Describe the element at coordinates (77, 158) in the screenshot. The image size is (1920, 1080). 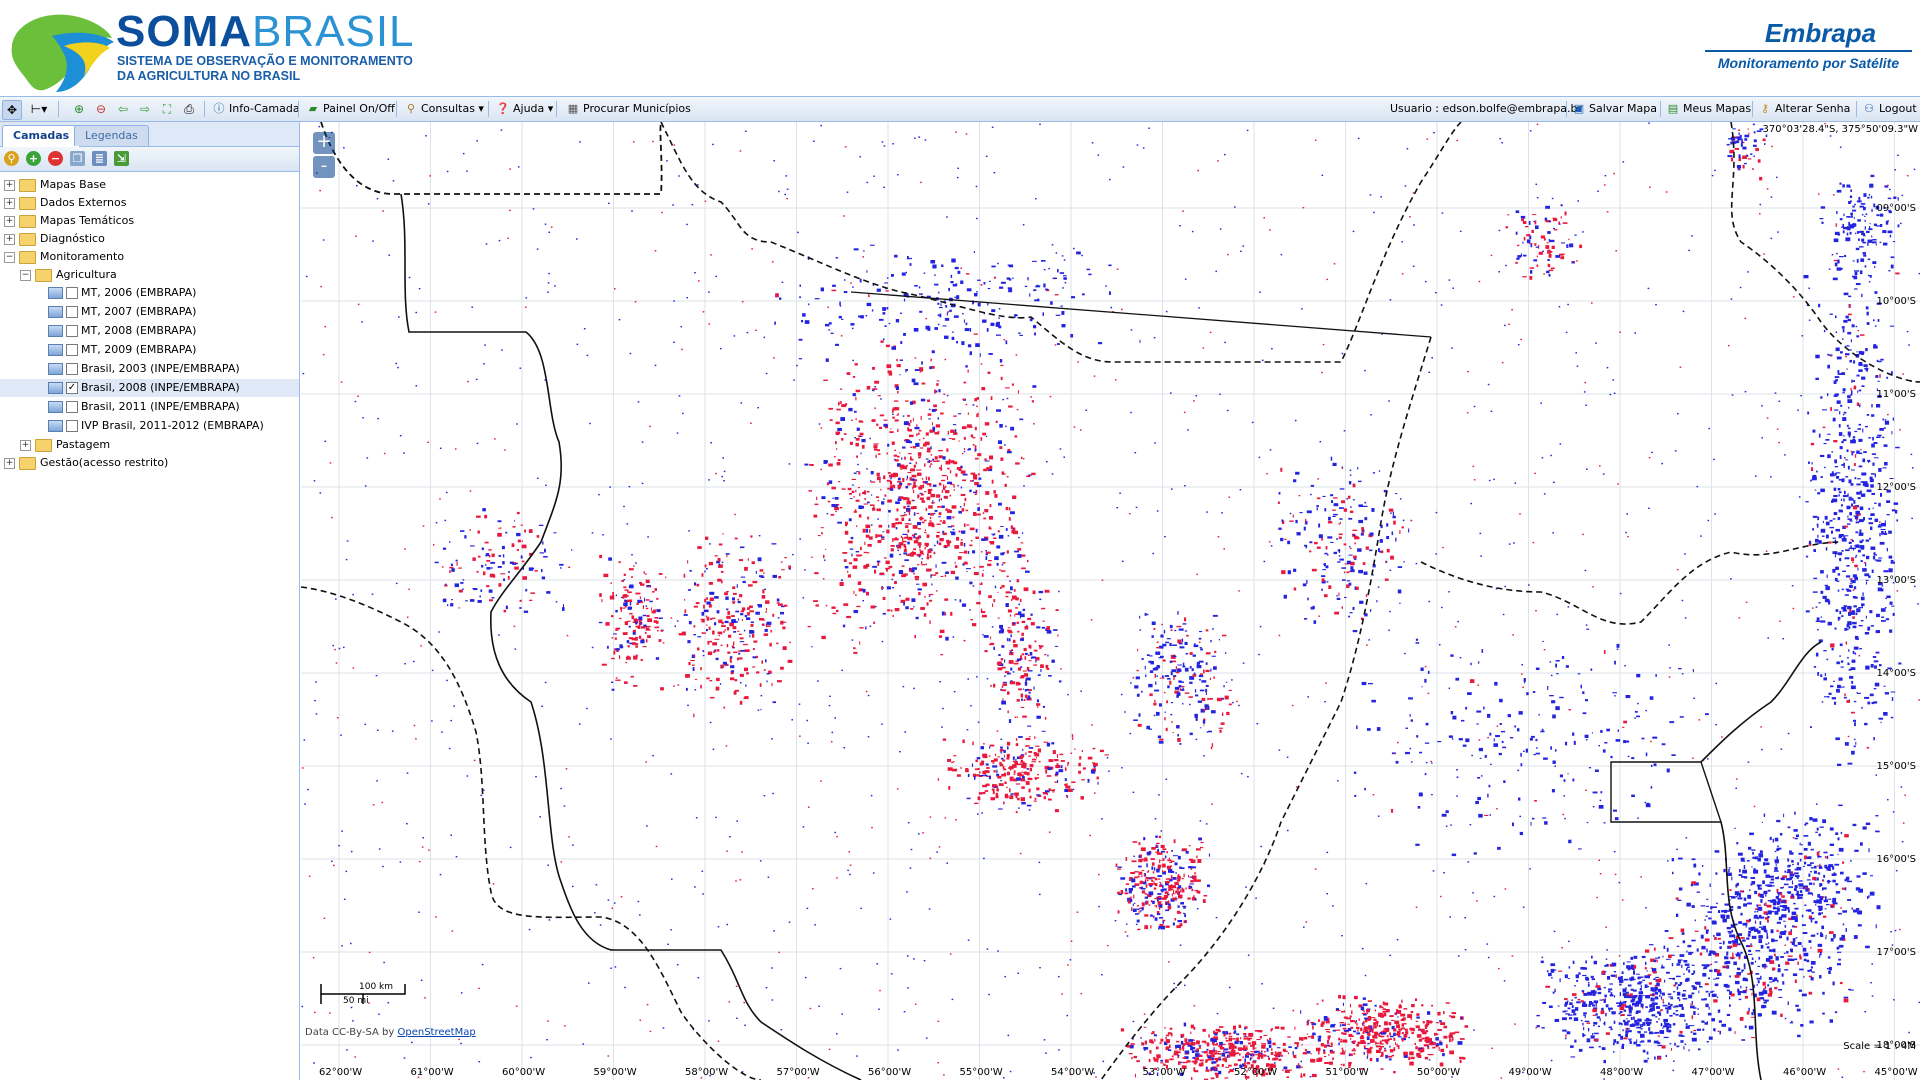
I see `copy-icon: ❐` at that location.